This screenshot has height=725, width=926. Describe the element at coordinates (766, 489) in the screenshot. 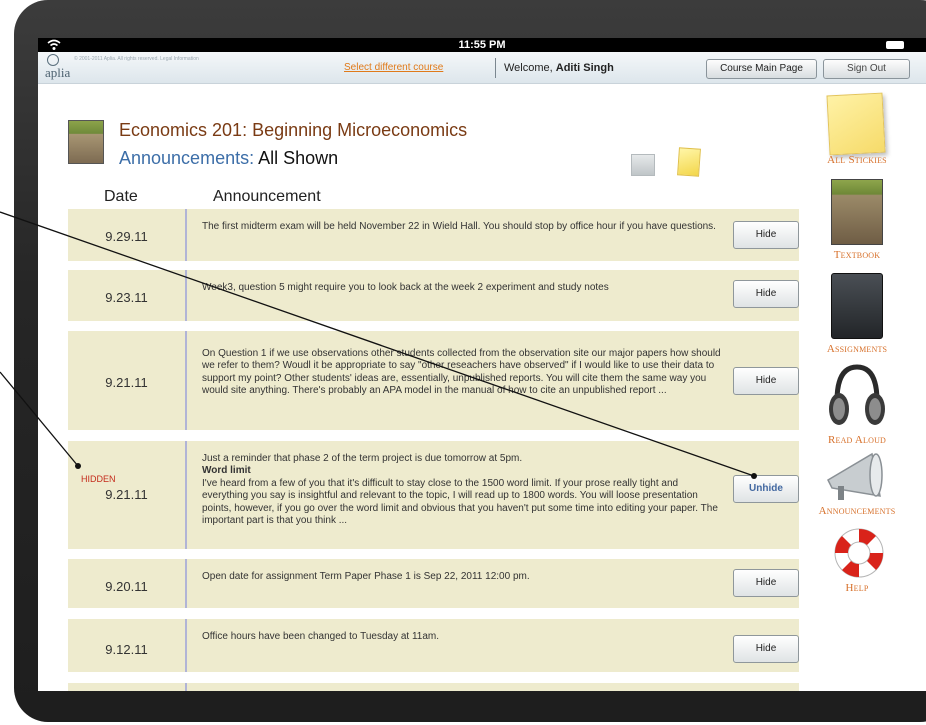

I see `unhide-button: Unhide` at that location.